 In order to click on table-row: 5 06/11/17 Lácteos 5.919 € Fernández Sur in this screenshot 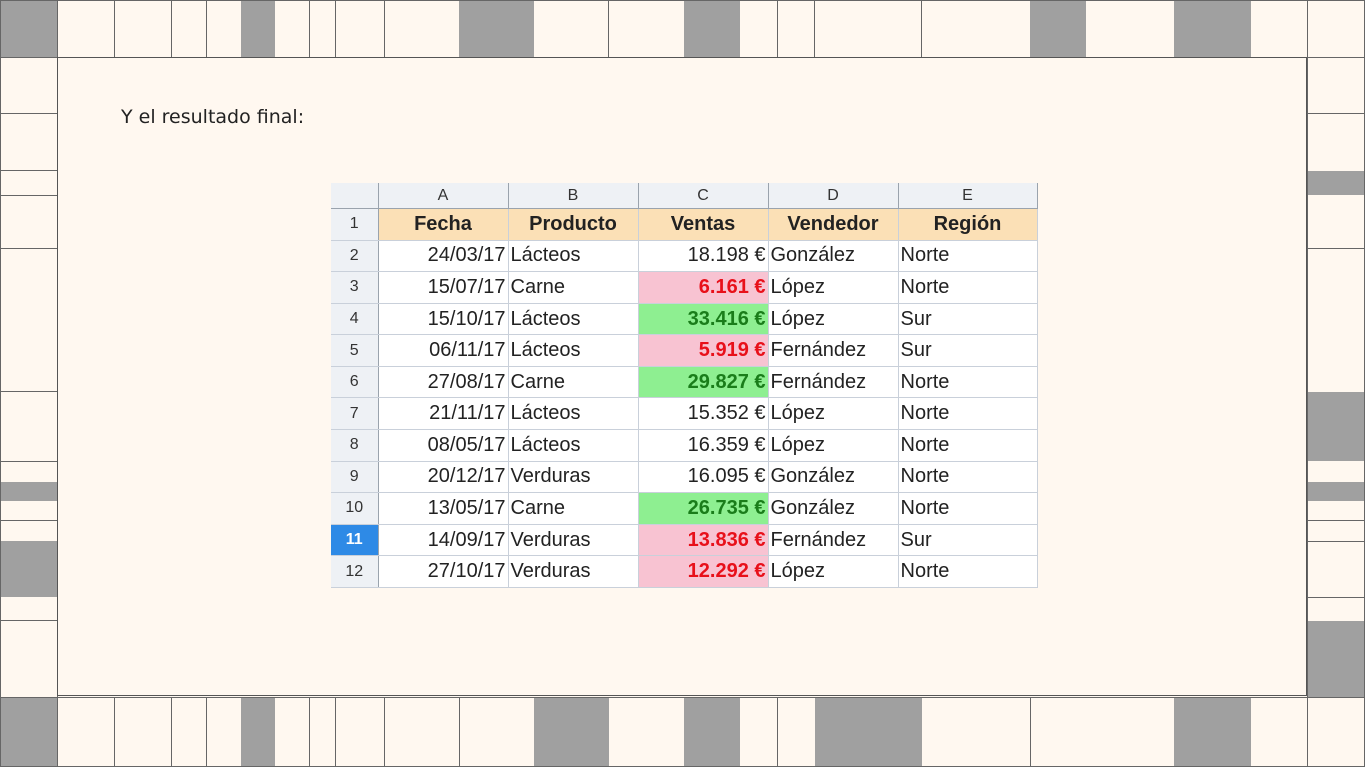, I will do `click(684, 350)`.